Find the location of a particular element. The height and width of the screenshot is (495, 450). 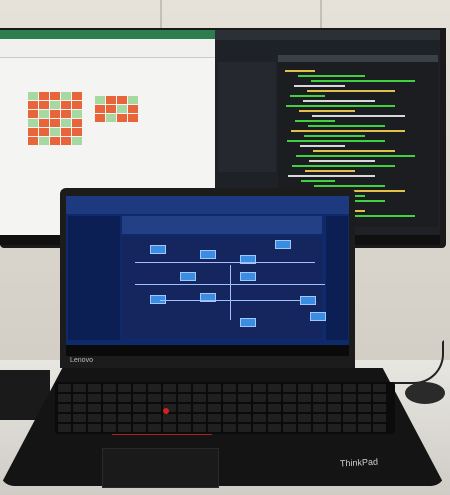

laptop-brand-label: Lenovo is located at coordinates (81, 360).